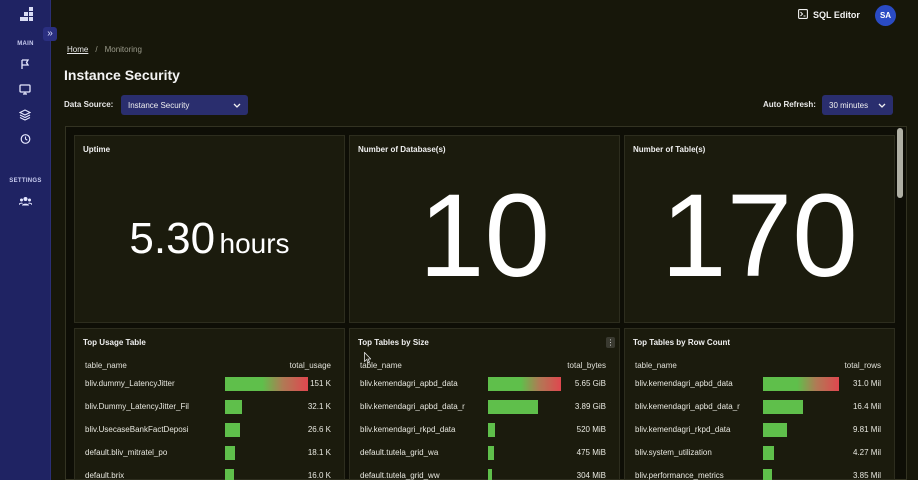 The image size is (918, 480). I want to click on value-cell: 9.81 Mil, so click(866, 429).